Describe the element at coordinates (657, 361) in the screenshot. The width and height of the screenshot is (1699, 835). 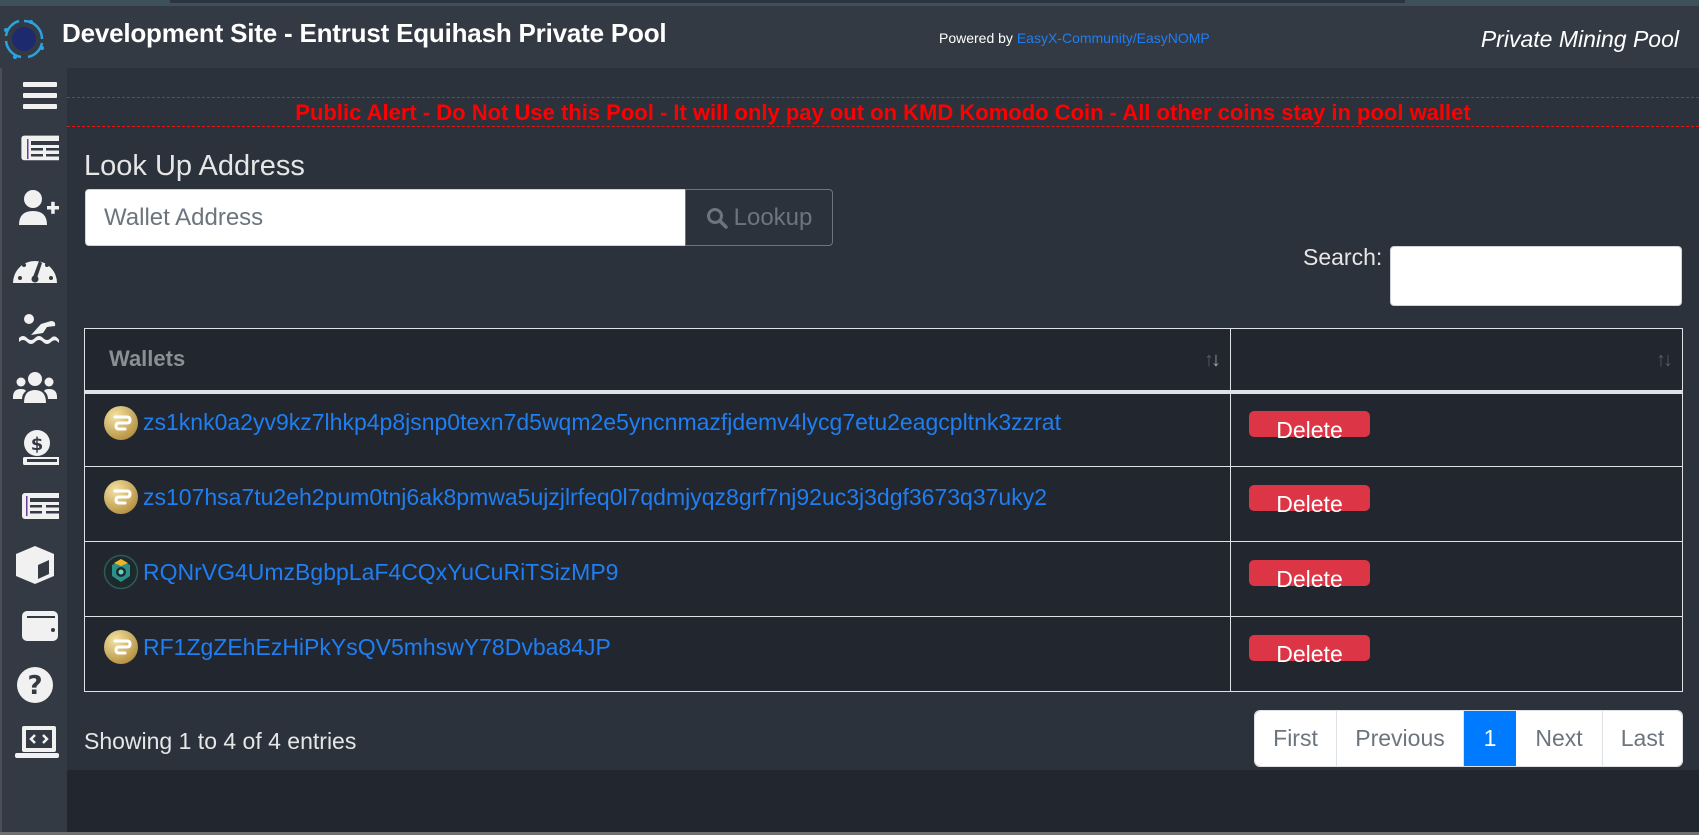
I see `column-header-wallets: Wallets ↑↓` at that location.